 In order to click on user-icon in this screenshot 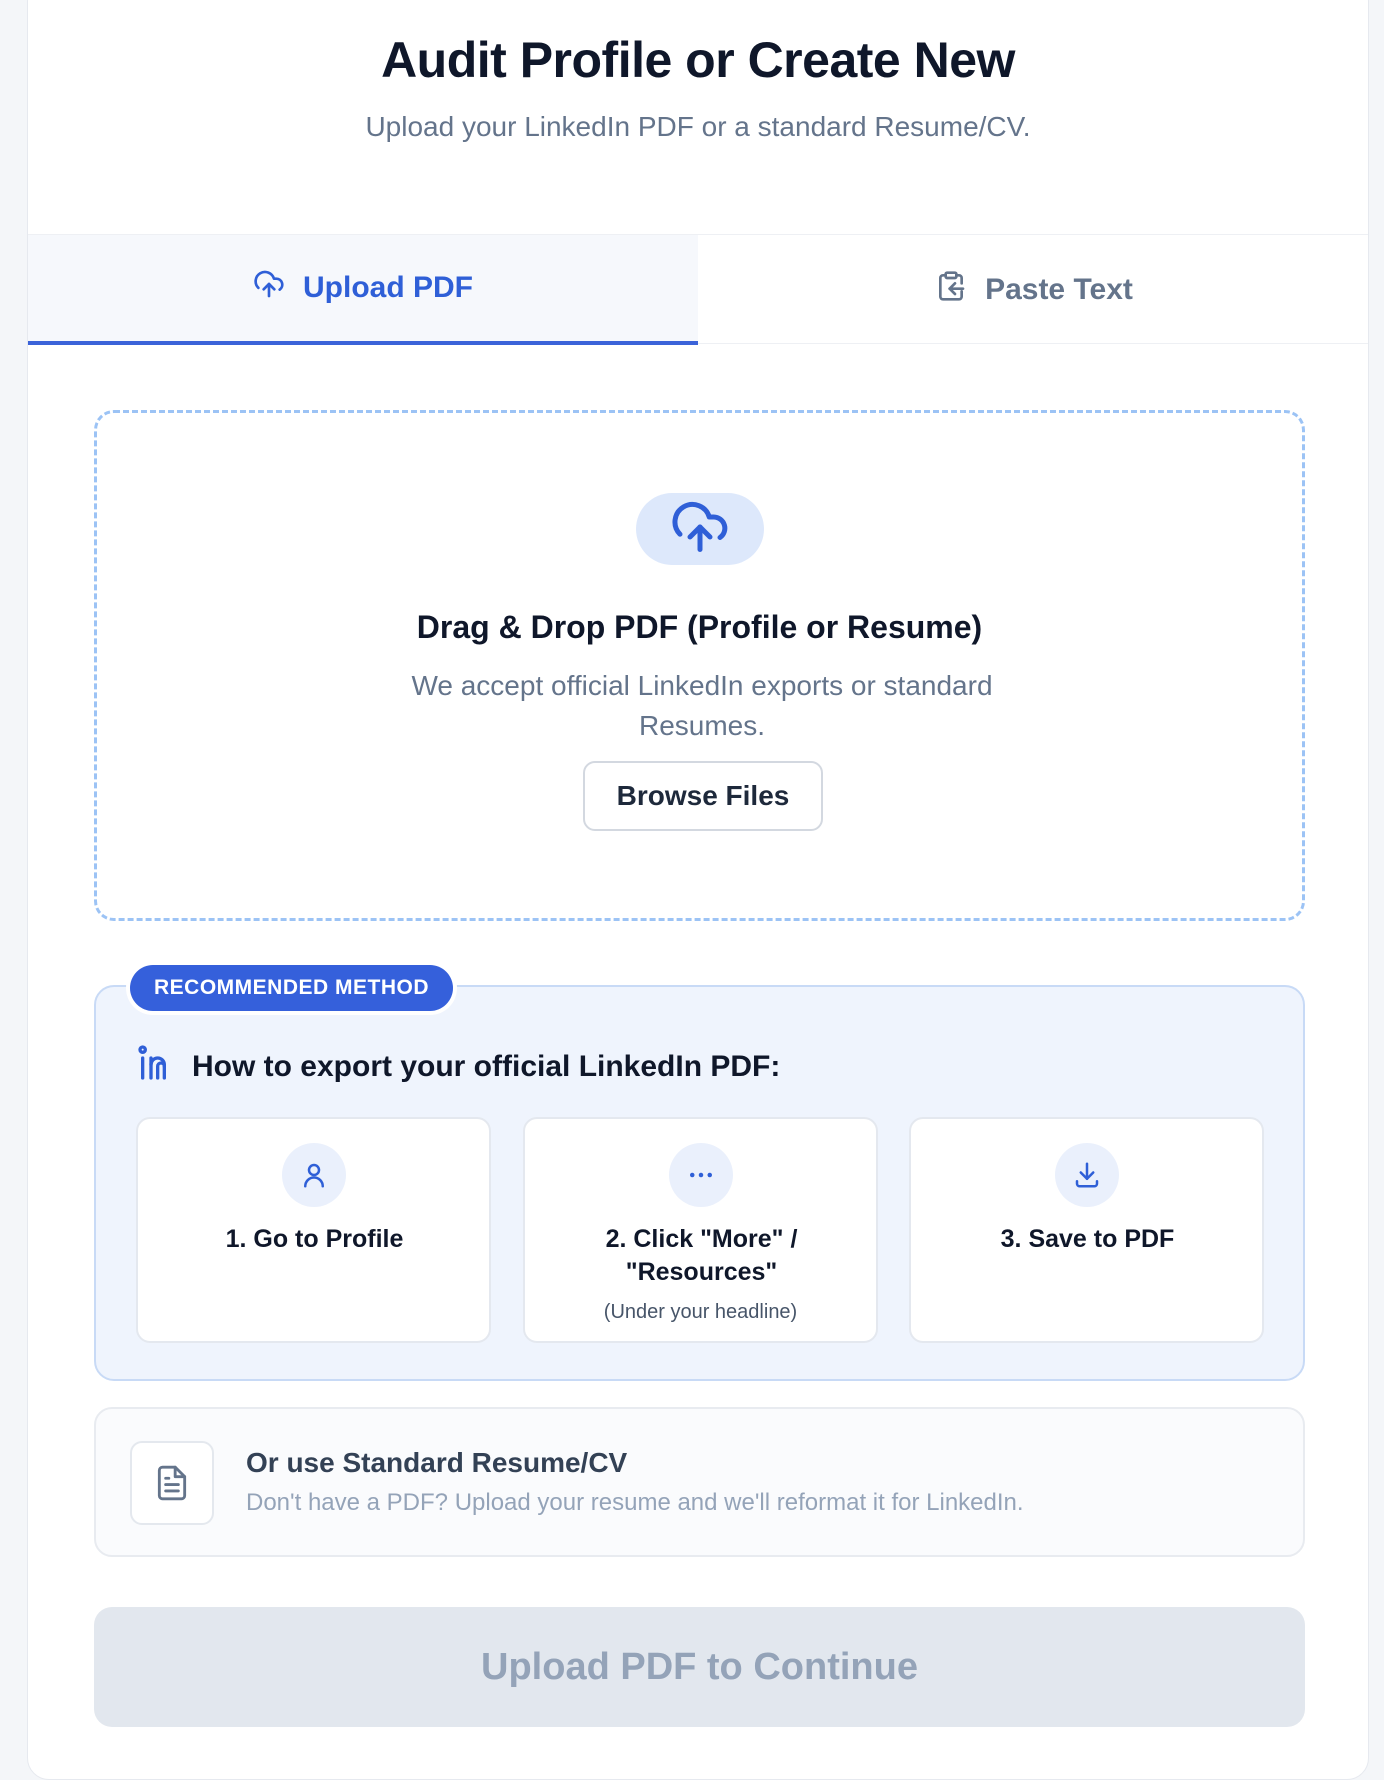, I will do `click(314, 1175)`.